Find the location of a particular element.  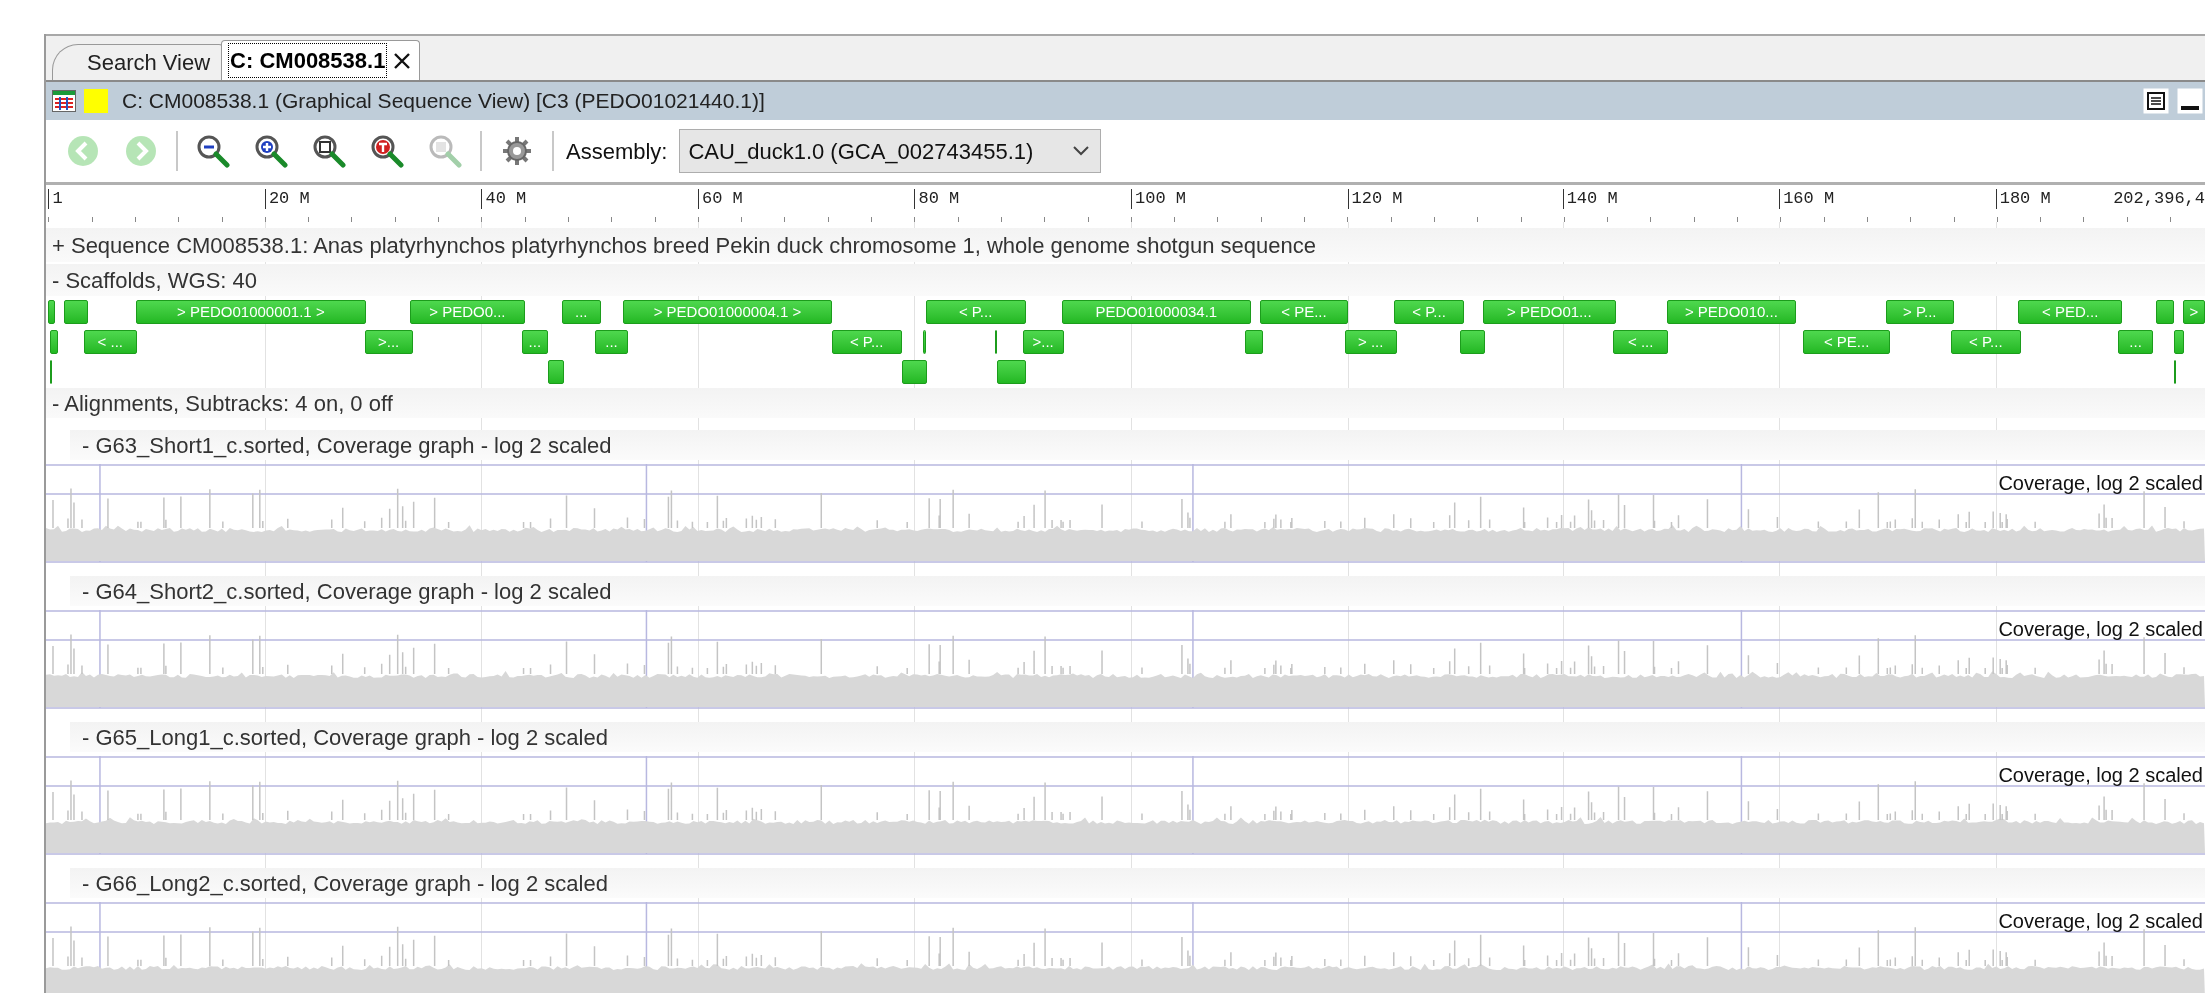

tick-label: 1 is located at coordinates (55, 199).